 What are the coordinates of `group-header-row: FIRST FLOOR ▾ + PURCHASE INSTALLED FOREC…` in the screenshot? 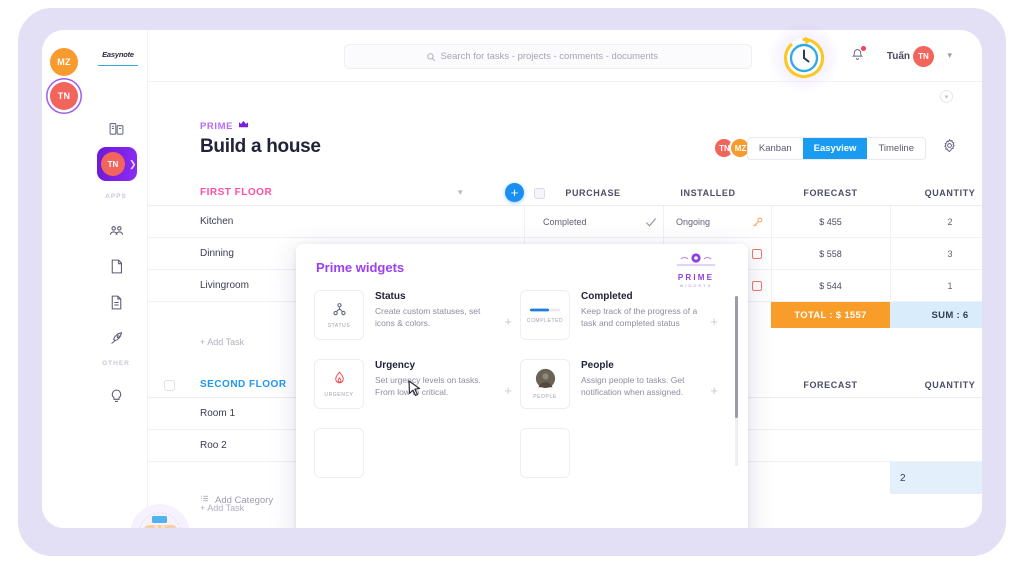 It's located at (565, 193).